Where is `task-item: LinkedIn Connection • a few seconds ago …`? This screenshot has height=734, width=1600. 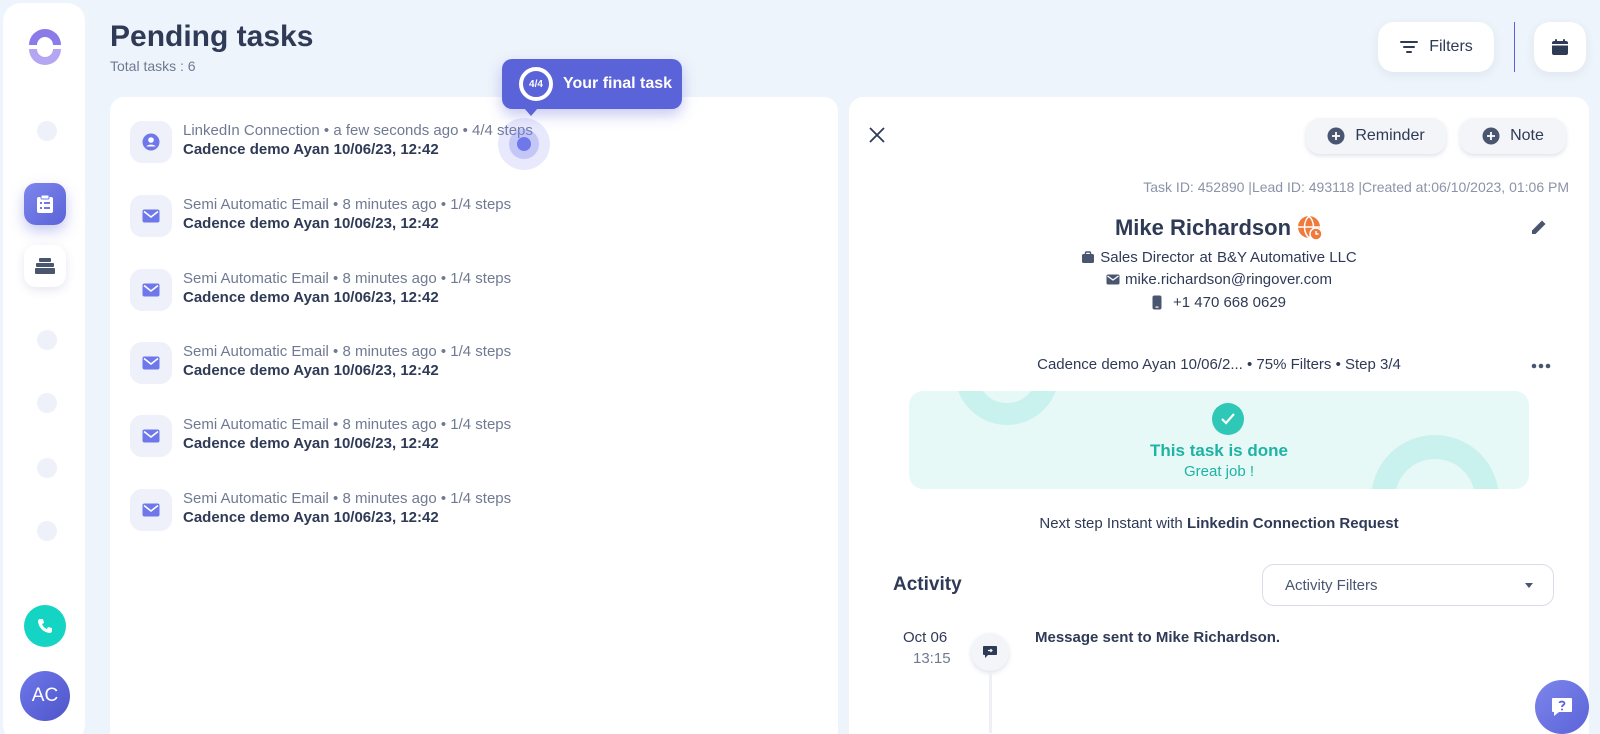 task-item: LinkedIn Connection • a few seconds ago … is located at coordinates (470, 146).